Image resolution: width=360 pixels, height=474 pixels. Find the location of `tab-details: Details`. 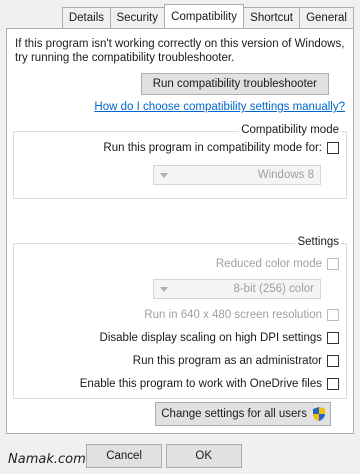

tab-details: Details is located at coordinates (86, 17).